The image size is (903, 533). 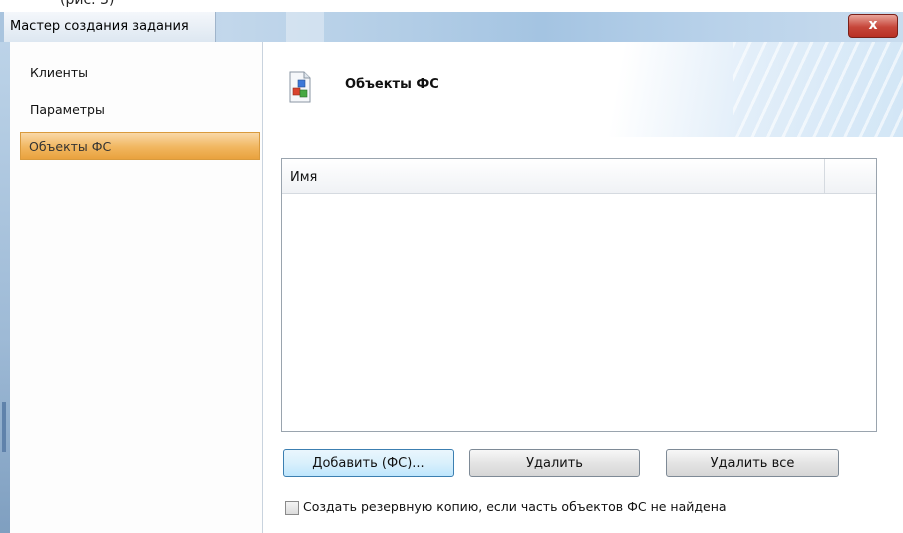 What do you see at coordinates (300, 87) in the screenshot?
I see `fs-objects-icon` at bounding box center [300, 87].